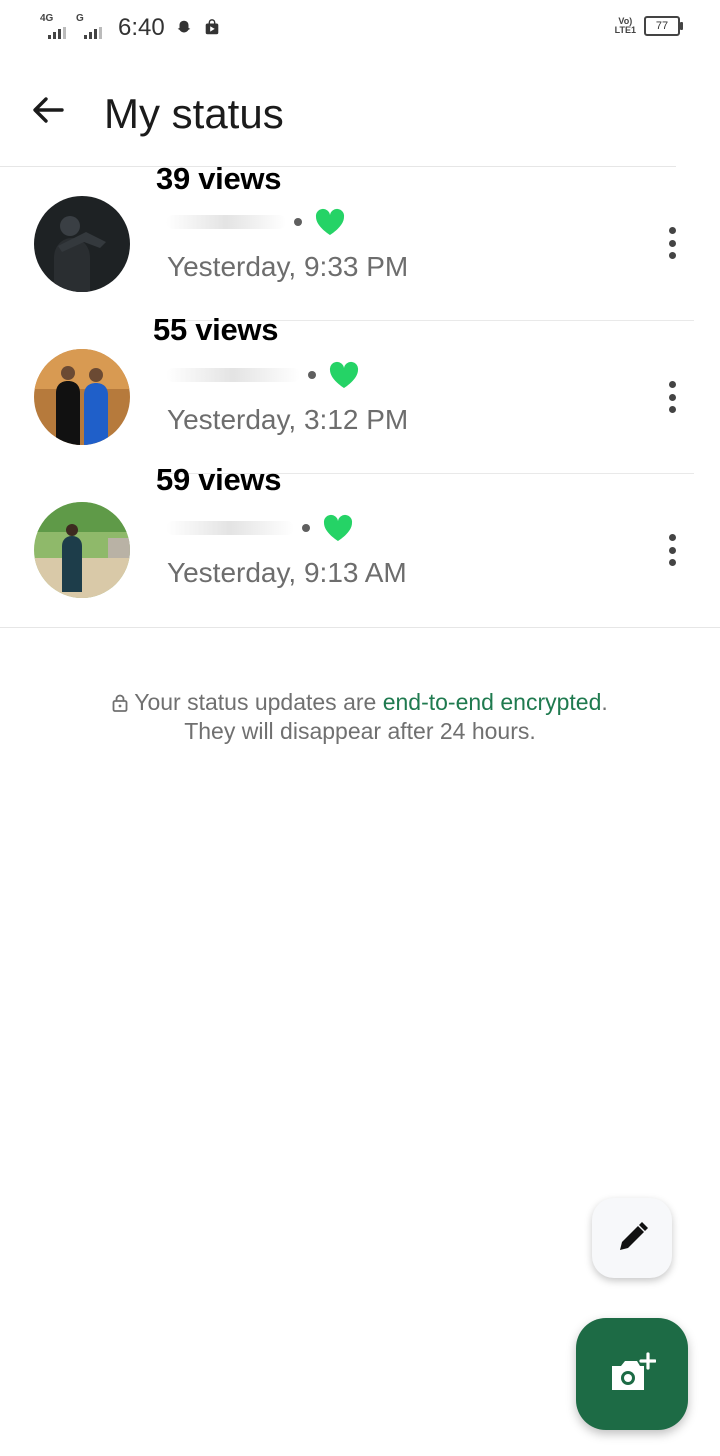 This screenshot has width=720, height=1456. What do you see at coordinates (360, 115) in the screenshot?
I see `app-bar: My status` at bounding box center [360, 115].